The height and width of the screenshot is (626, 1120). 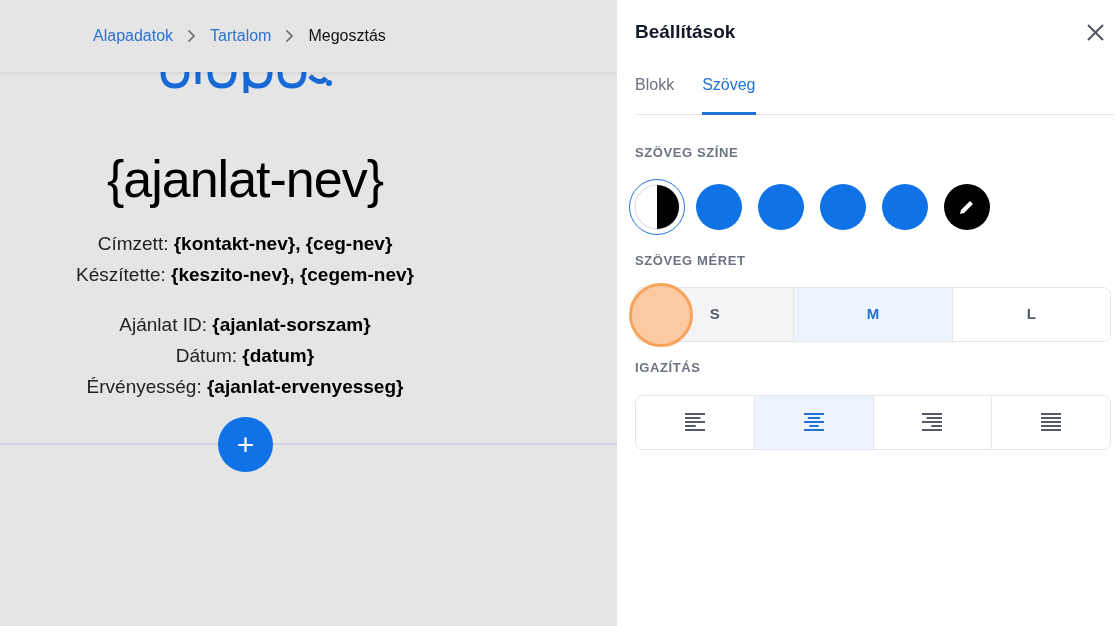 I want to click on document-line: Ajánlat ID: {ajanlat-sorszam}, so click(x=245, y=325).